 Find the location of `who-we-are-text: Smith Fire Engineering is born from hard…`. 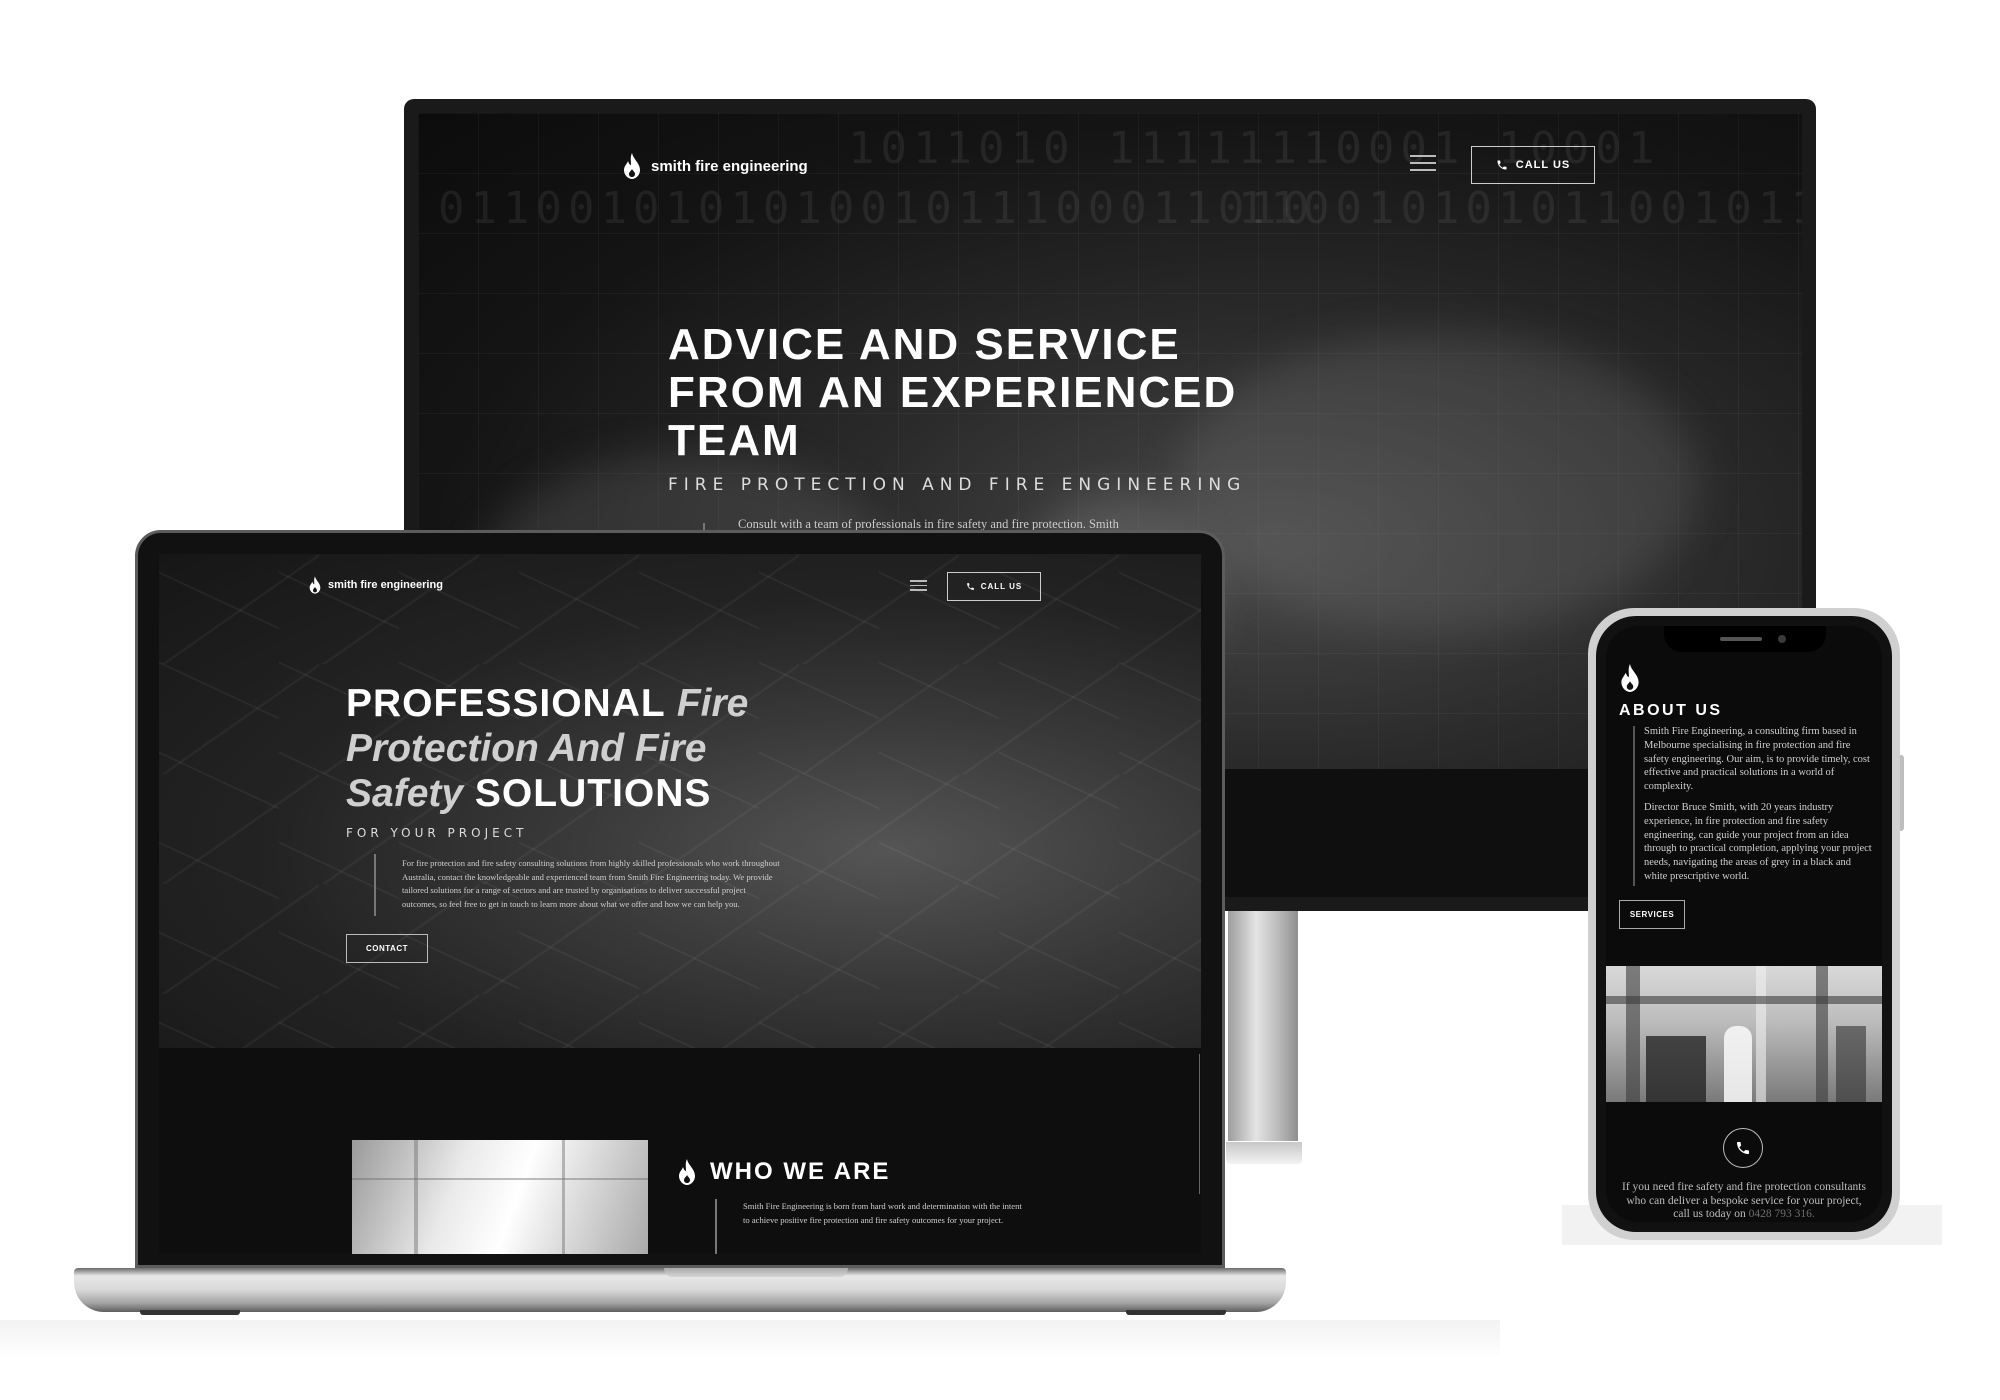

who-we-are-text: Smith Fire Engineering is born from hard… is located at coordinates (882, 1213).